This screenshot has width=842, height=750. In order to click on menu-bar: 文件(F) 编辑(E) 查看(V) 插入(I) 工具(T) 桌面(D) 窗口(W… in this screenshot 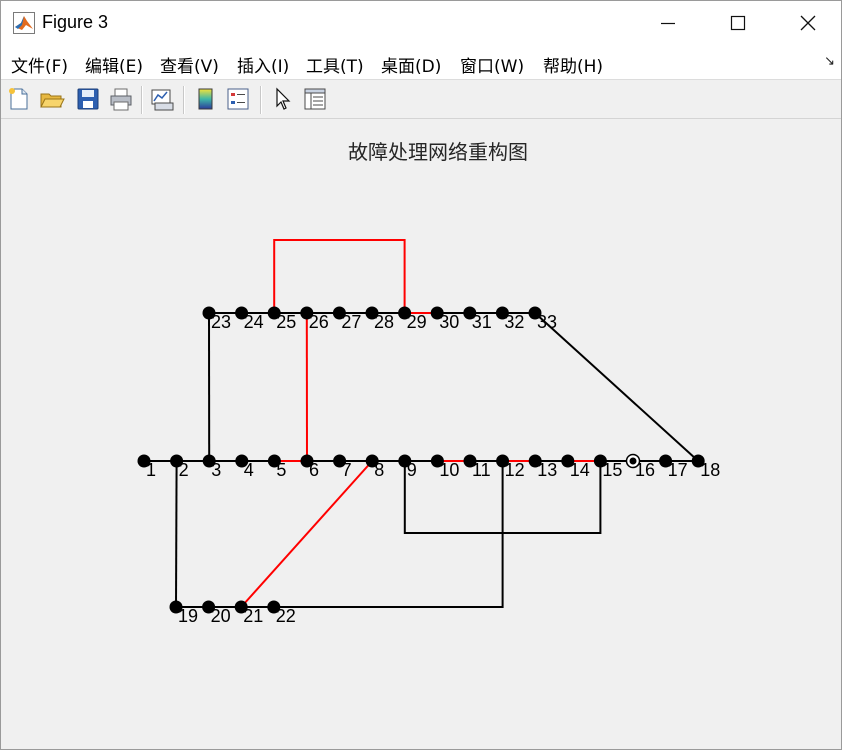, I will do `click(421, 62)`.